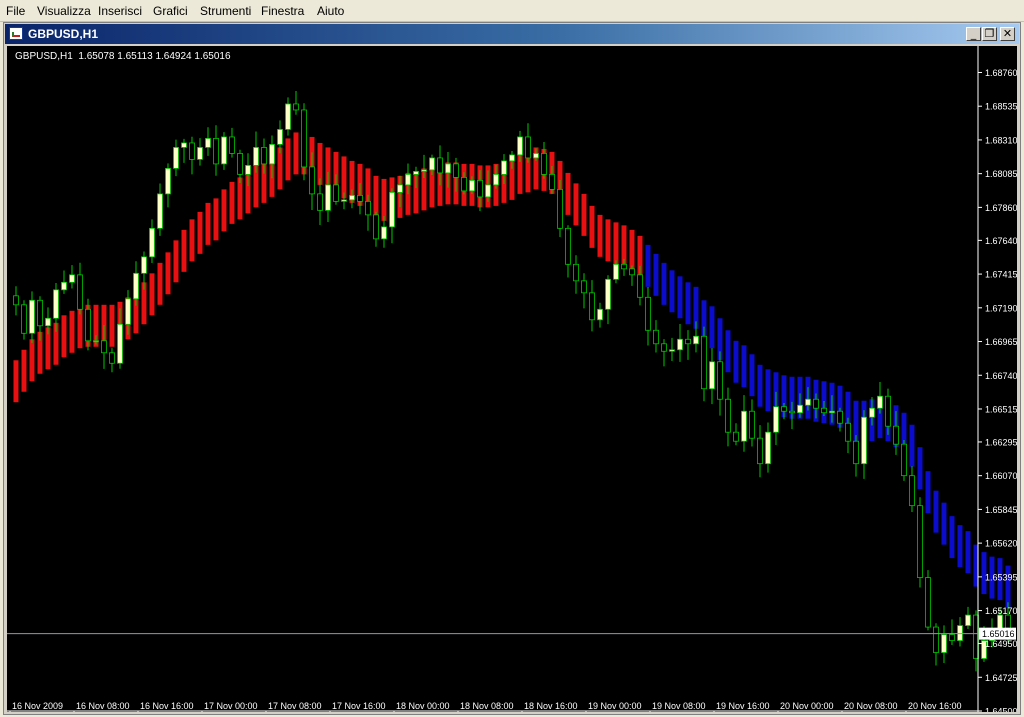 Image resolution: width=1024 pixels, height=717 pixels. What do you see at coordinates (743, 706) in the screenshot?
I see `time-tick-label: 19 Nov 16:00` at bounding box center [743, 706].